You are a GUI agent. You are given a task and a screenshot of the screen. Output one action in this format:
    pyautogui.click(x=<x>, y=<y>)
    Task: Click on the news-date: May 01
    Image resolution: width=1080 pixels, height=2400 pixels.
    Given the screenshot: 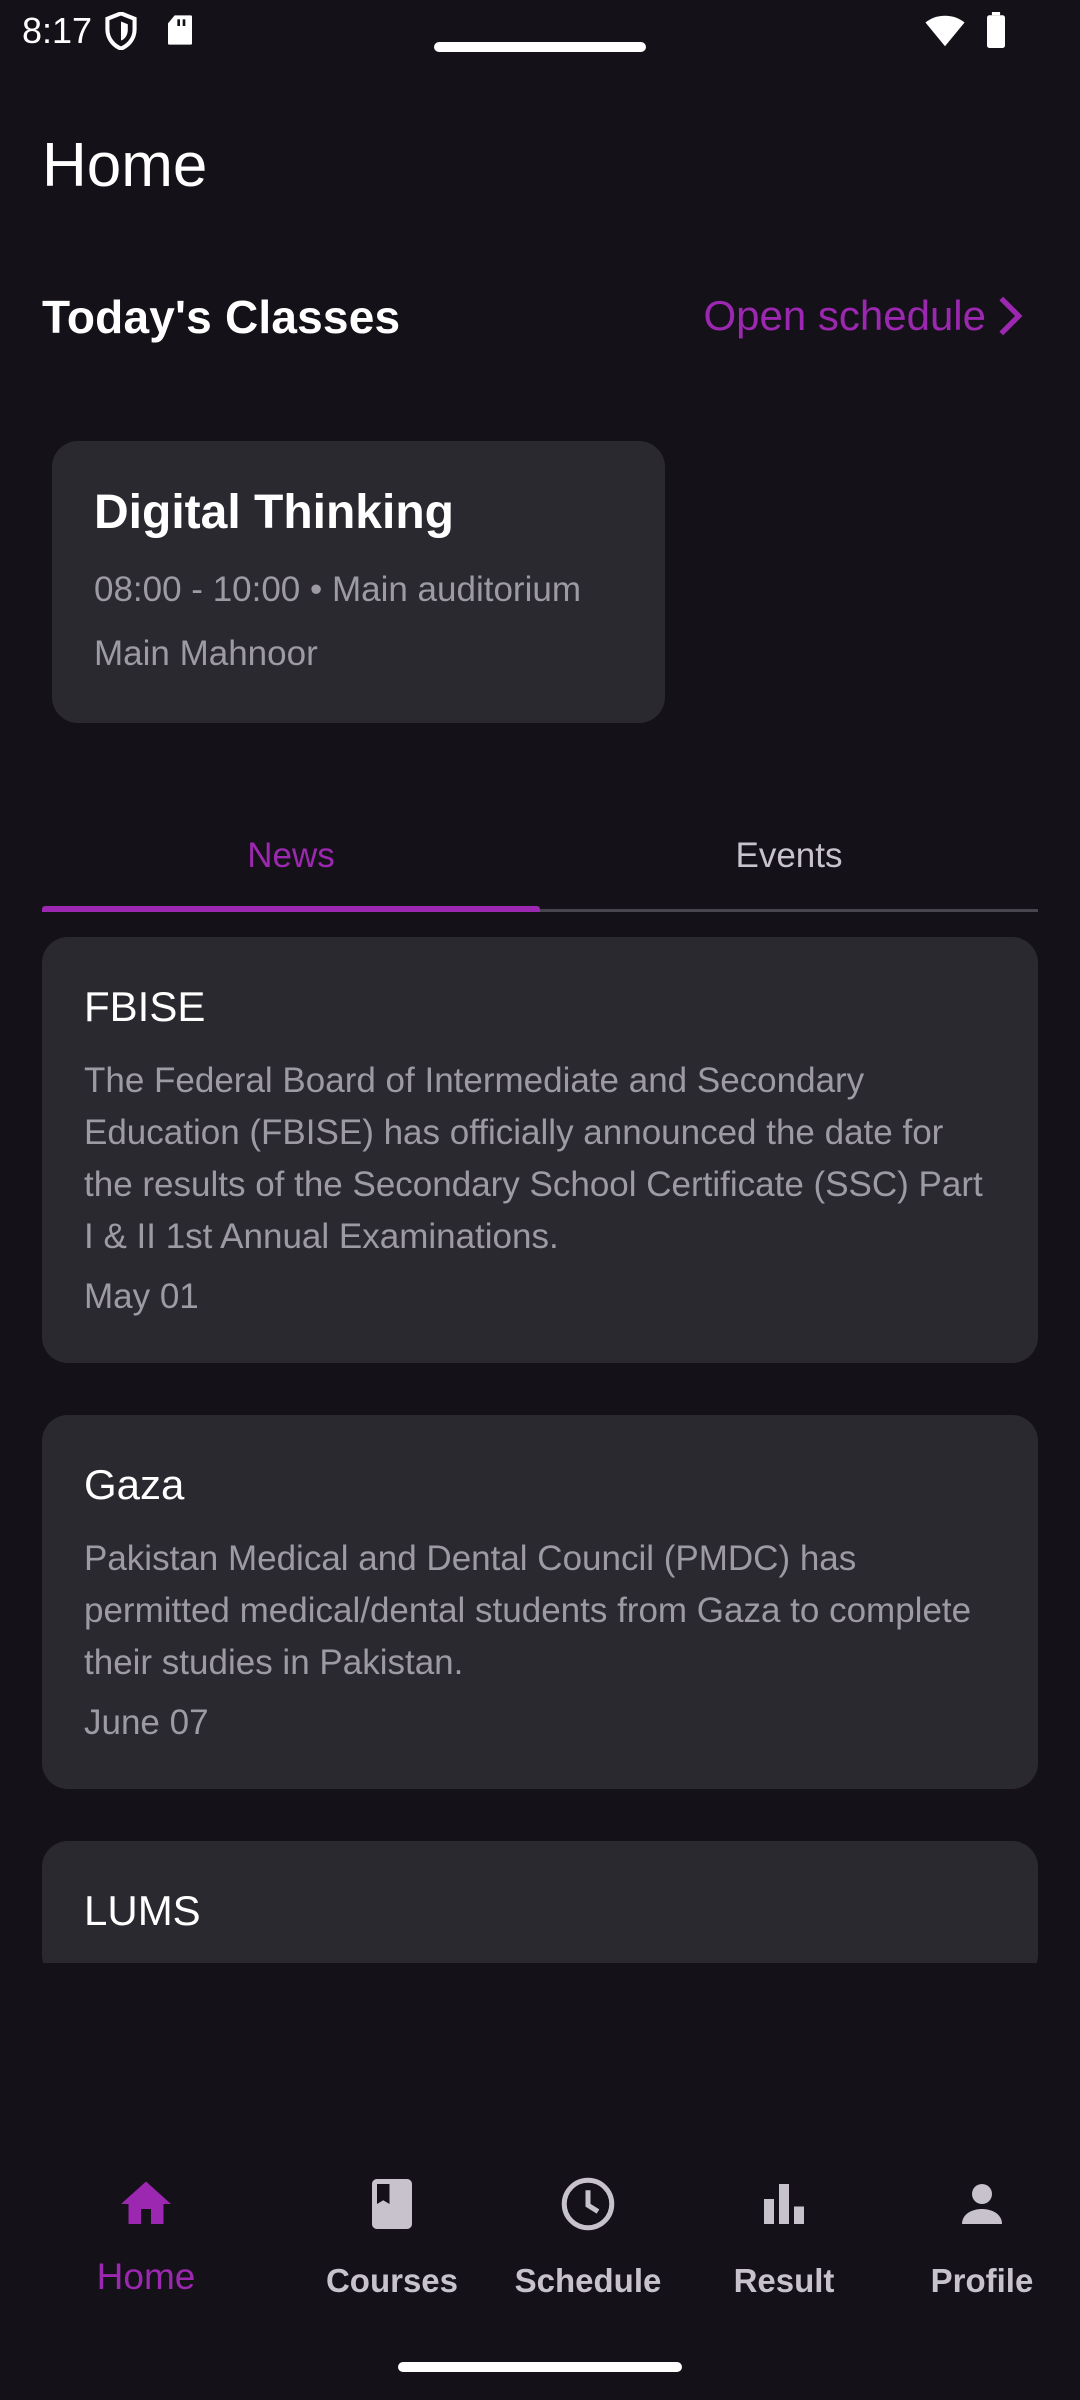 What is the action you would take?
    pyautogui.click(x=141, y=1296)
    